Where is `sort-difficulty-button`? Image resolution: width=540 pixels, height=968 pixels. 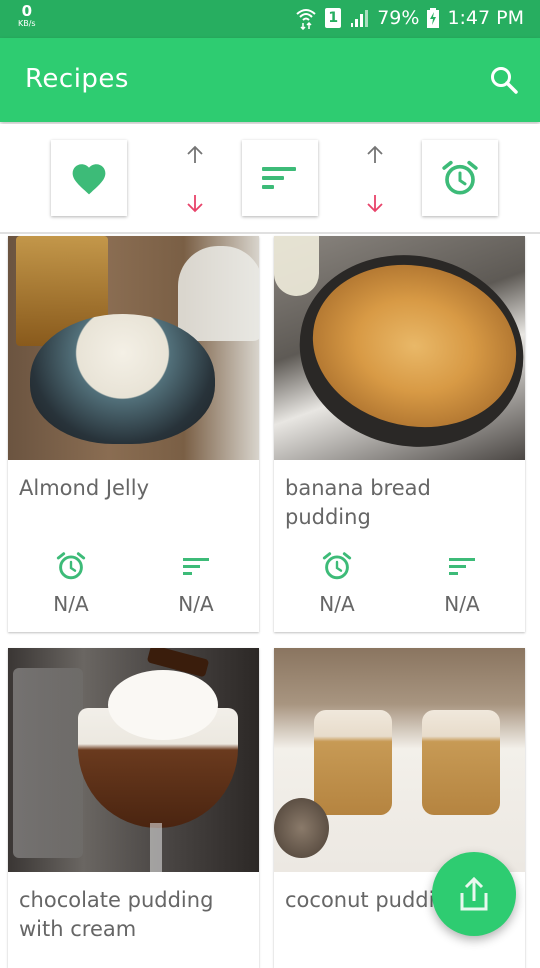 sort-difficulty-button is located at coordinates (280, 178).